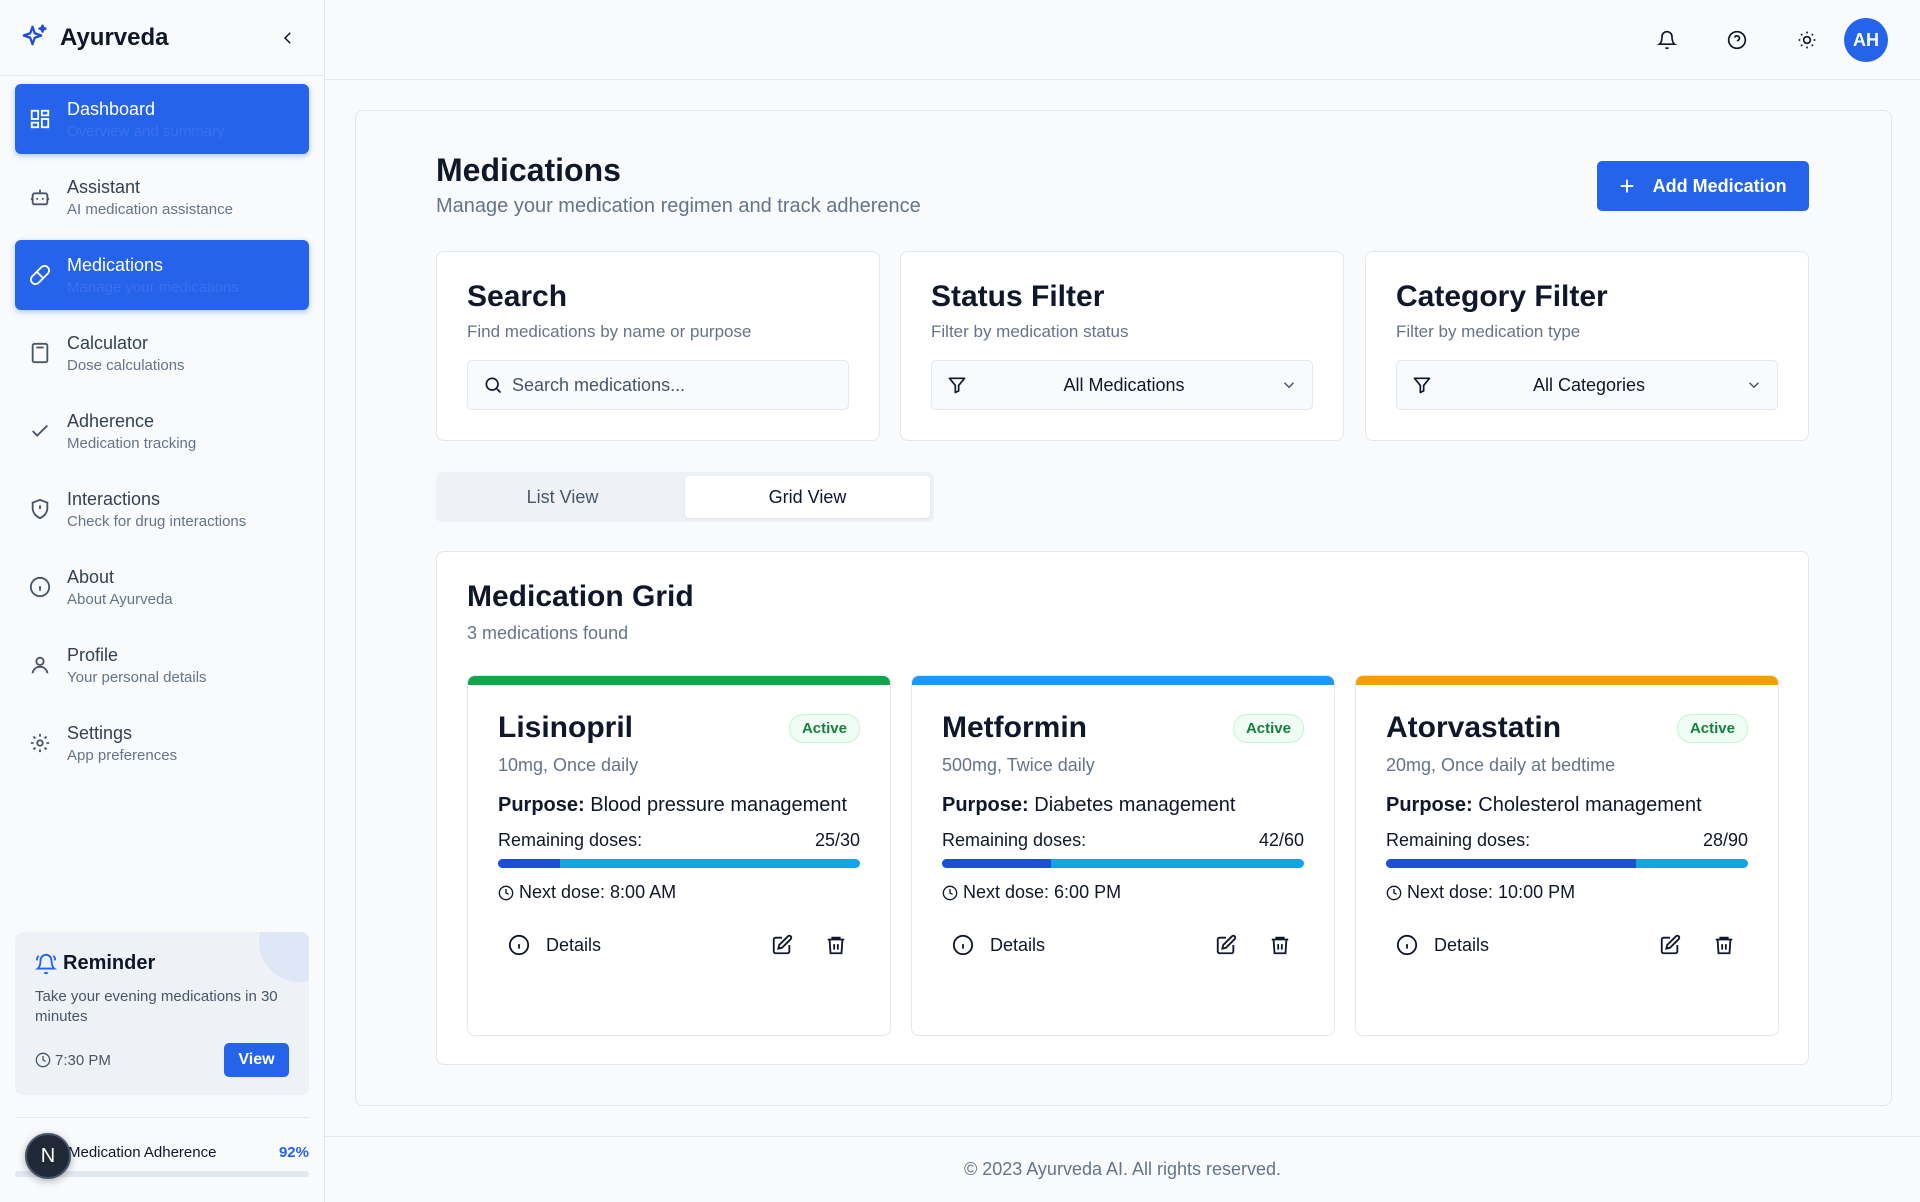  I want to click on filter-icon, so click(1422, 385).